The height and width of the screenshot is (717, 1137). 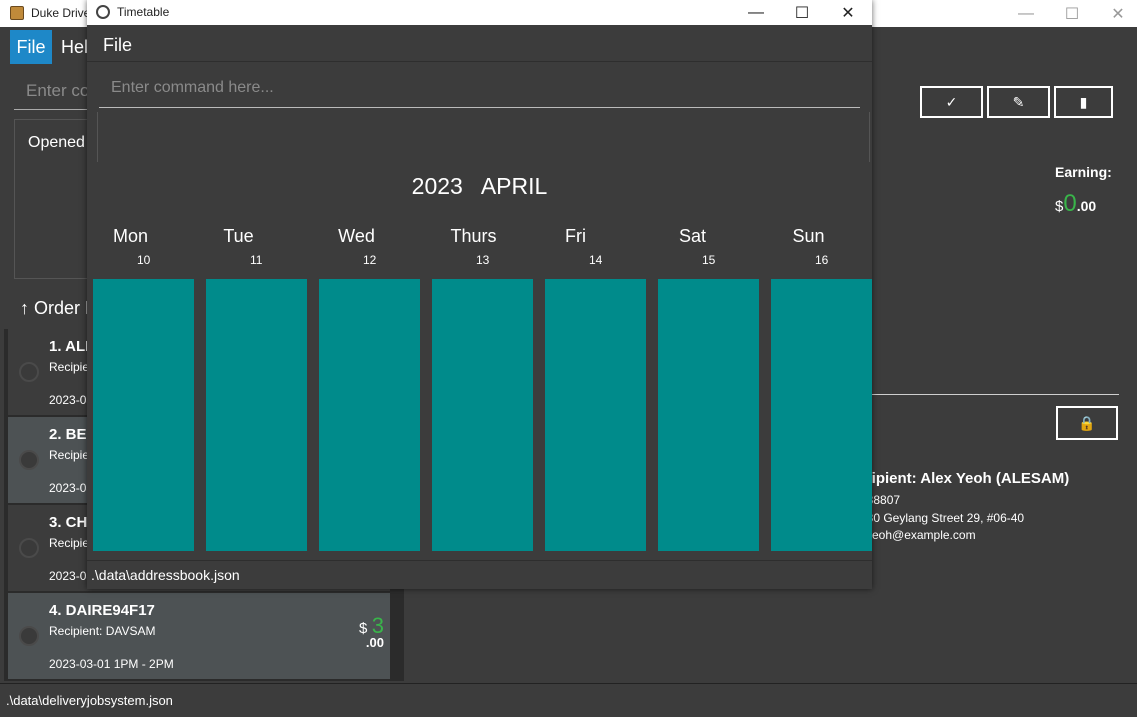 I want to click on earning-cents: .00, so click(x=1086, y=206).